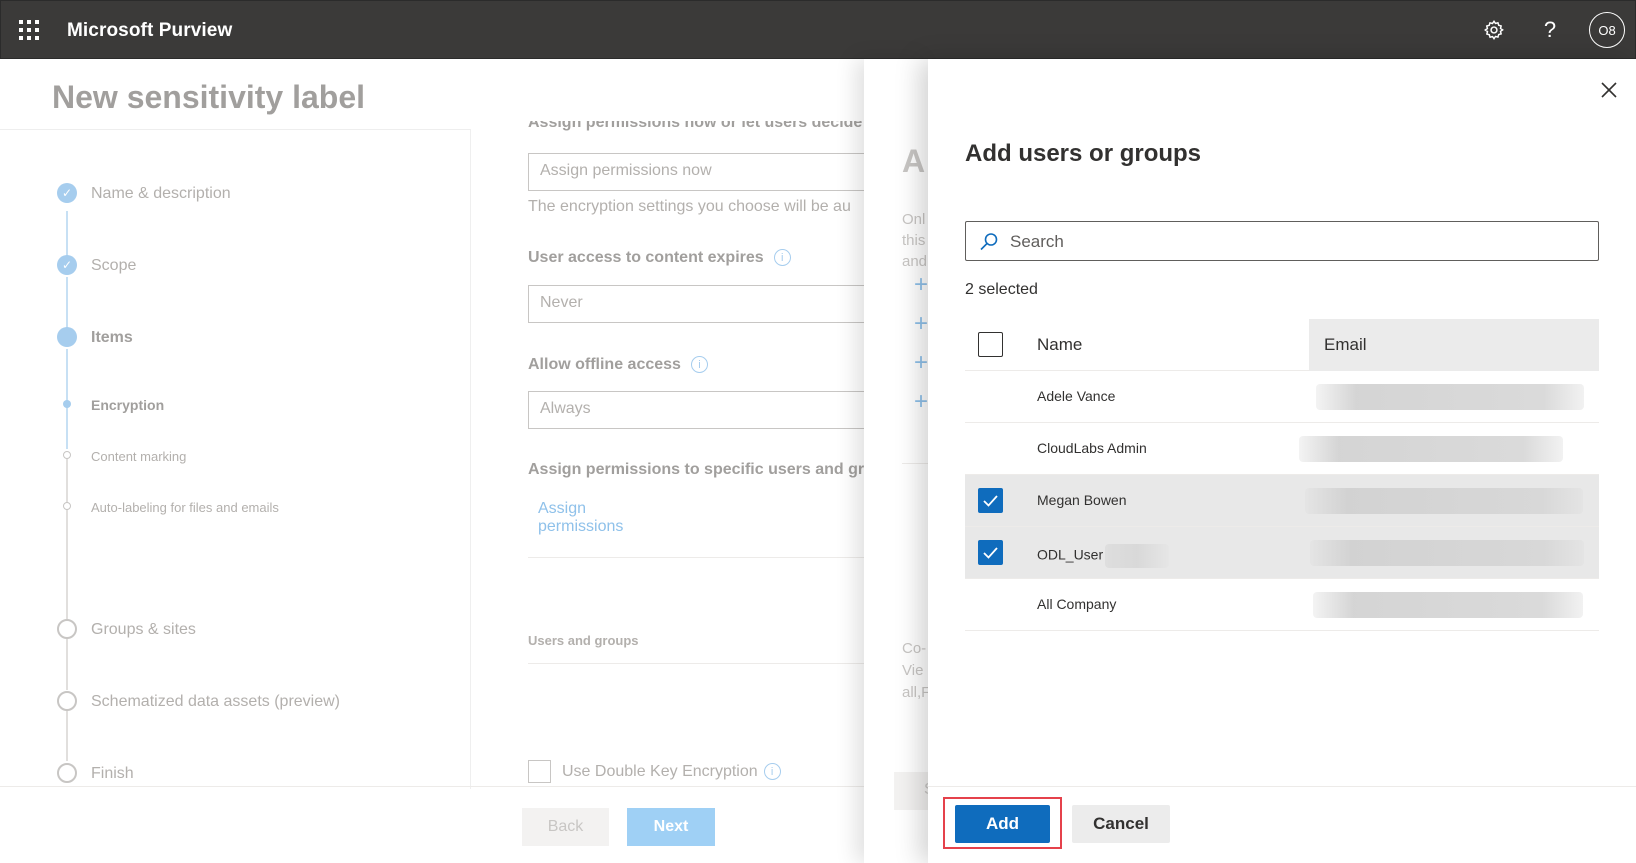 This screenshot has height=863, width=1636. What do you see at coordinates (1282, 241) in the screenshot?
I see `search-input: Search` at bounding box center [1282, 241].